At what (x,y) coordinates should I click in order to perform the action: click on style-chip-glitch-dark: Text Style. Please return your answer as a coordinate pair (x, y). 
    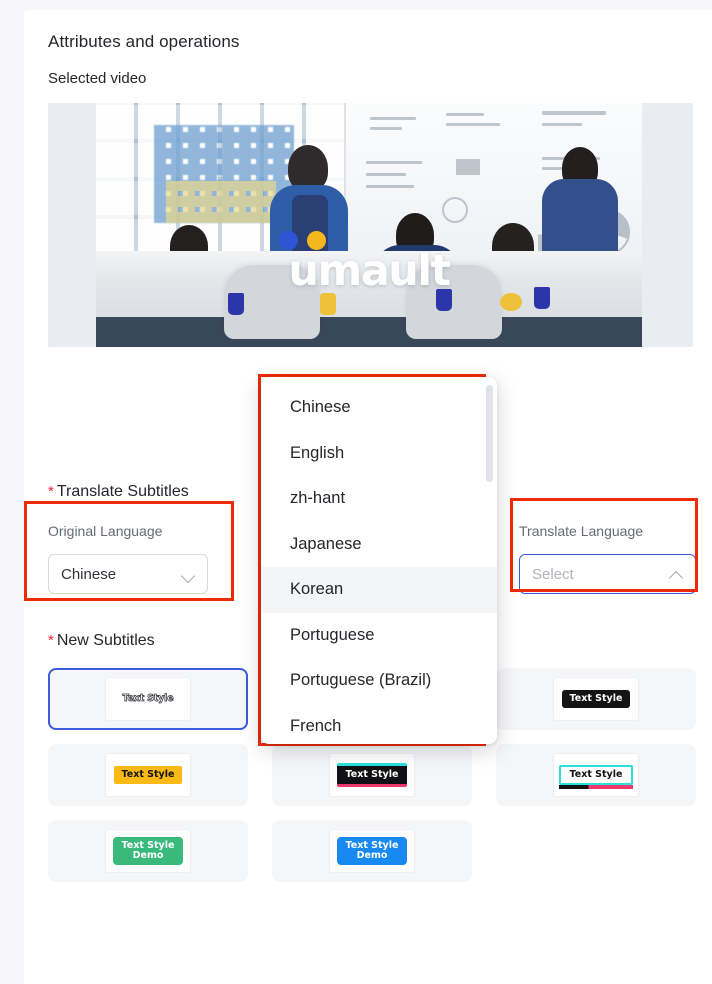
    Looking at the image, I should click on (372, 775).